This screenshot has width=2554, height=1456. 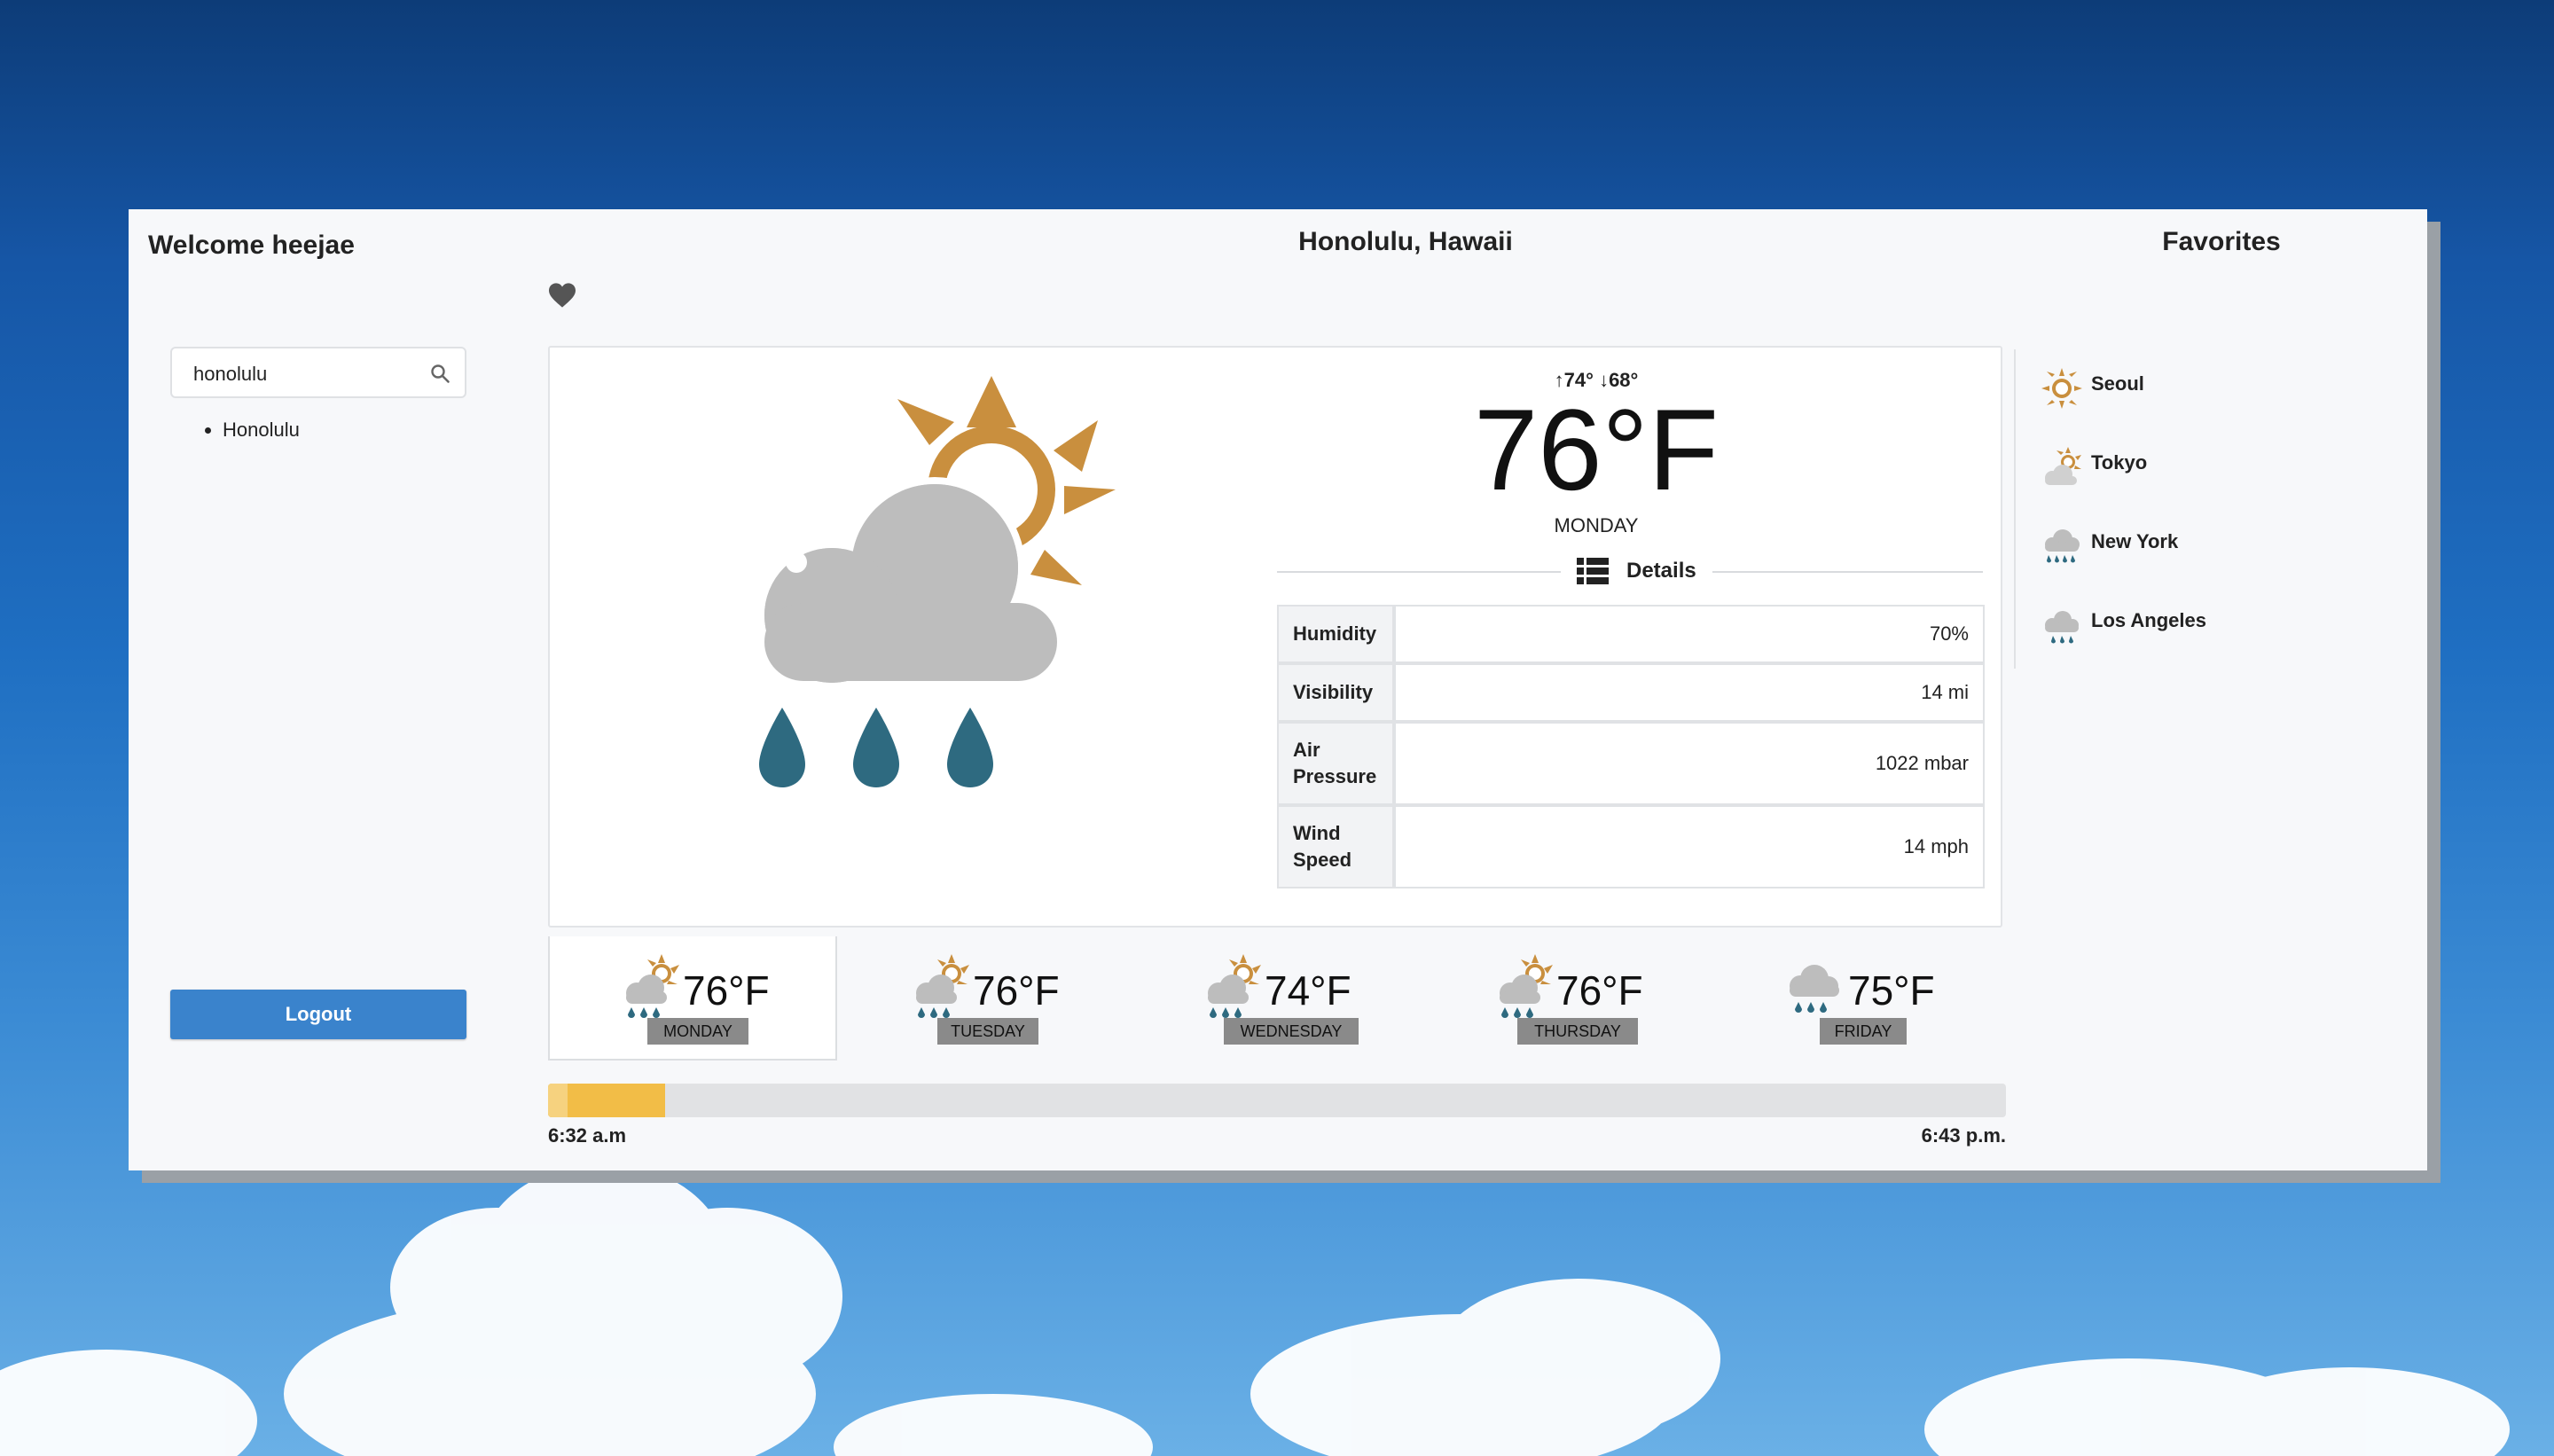 I want to click on forecast-row: 76°F MONDAY 76°F TUESDAY 74°F WEDNESDAY, so click(x=1275, y=998).